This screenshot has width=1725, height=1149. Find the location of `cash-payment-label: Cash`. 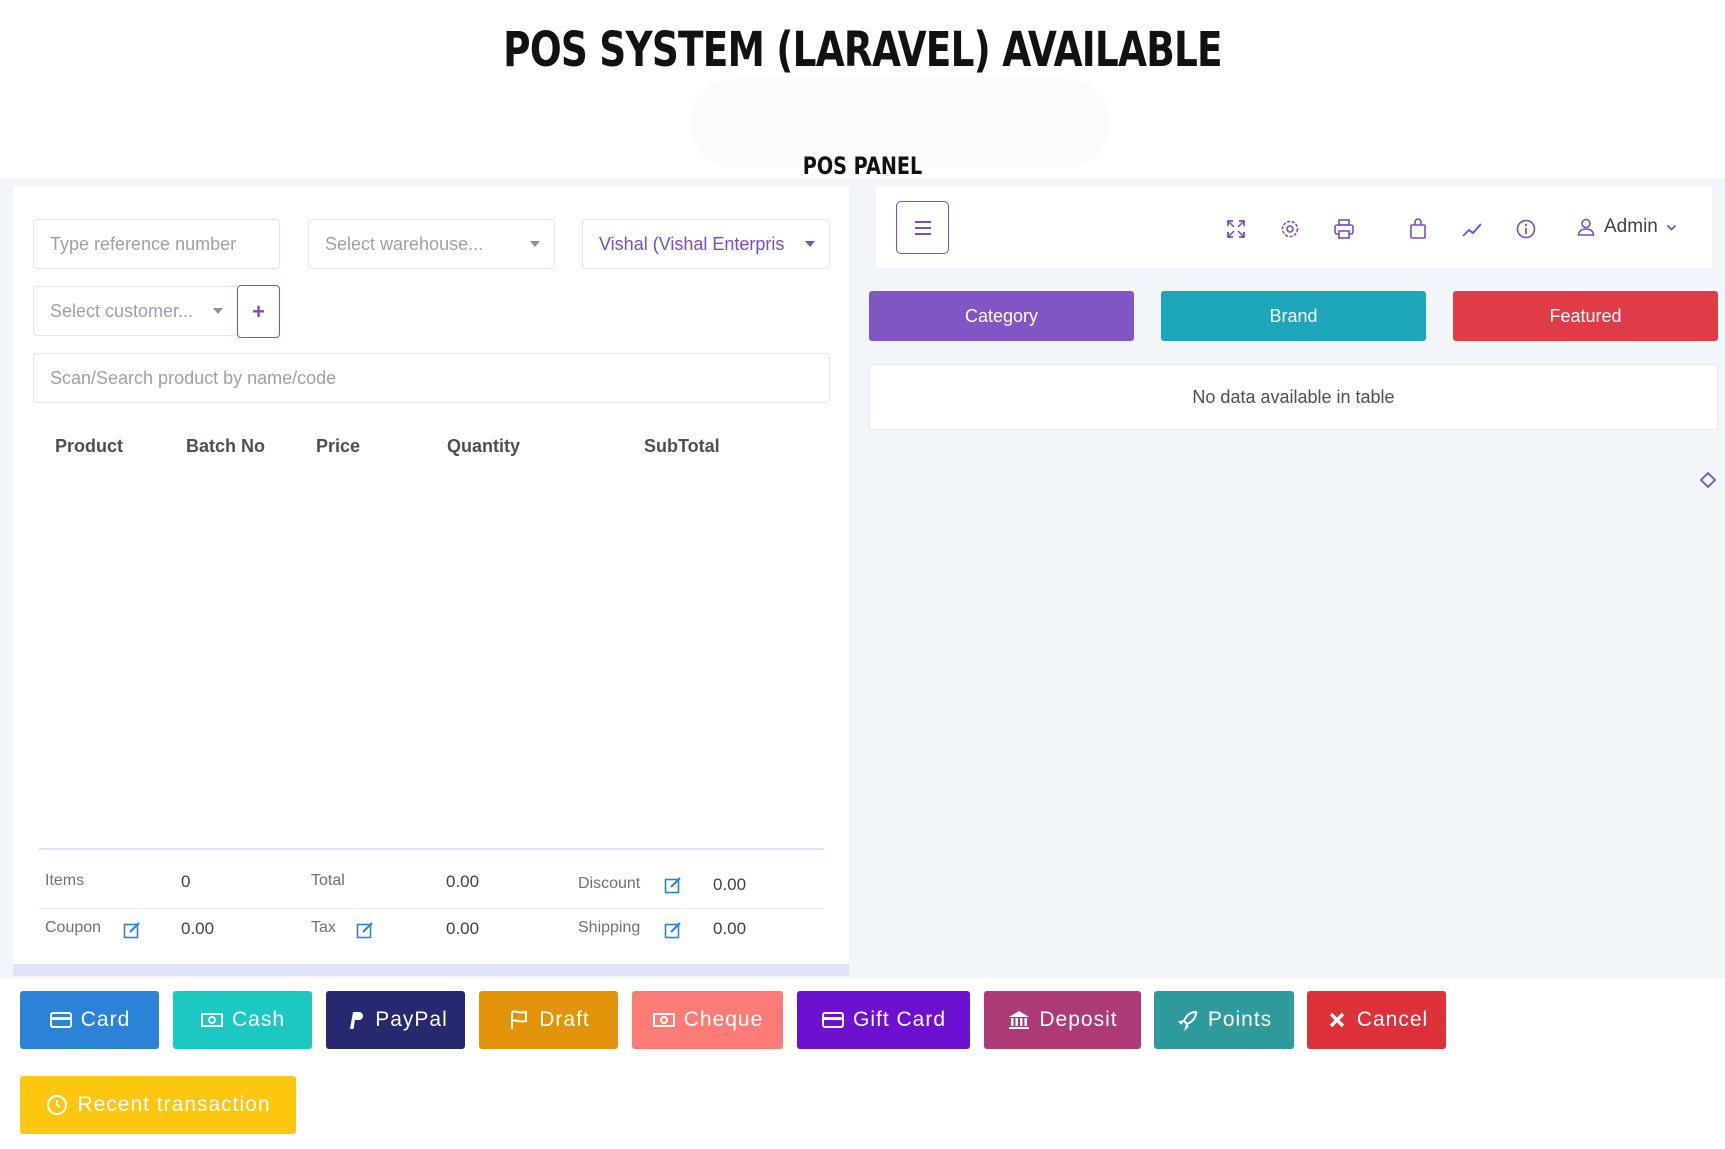

cash-payment-label: Cash is located at coordinates (258, 1019).